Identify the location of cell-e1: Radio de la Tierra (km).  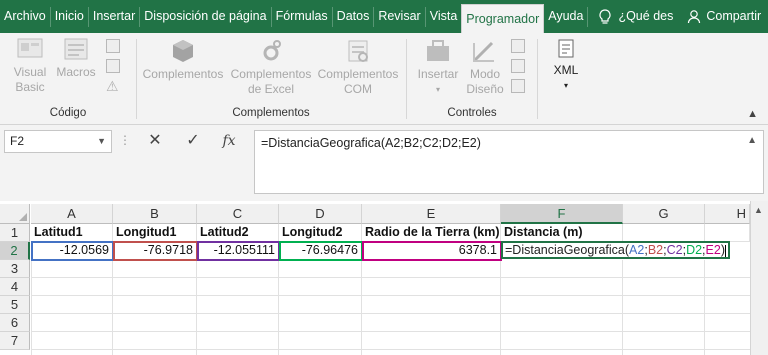
(431, 233).